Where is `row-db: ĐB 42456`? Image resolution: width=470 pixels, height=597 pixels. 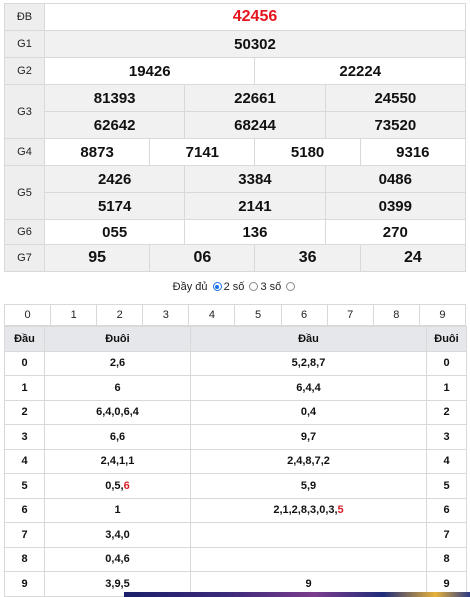 row-db: ĐB 42456 is located at coordinates (235, 17).